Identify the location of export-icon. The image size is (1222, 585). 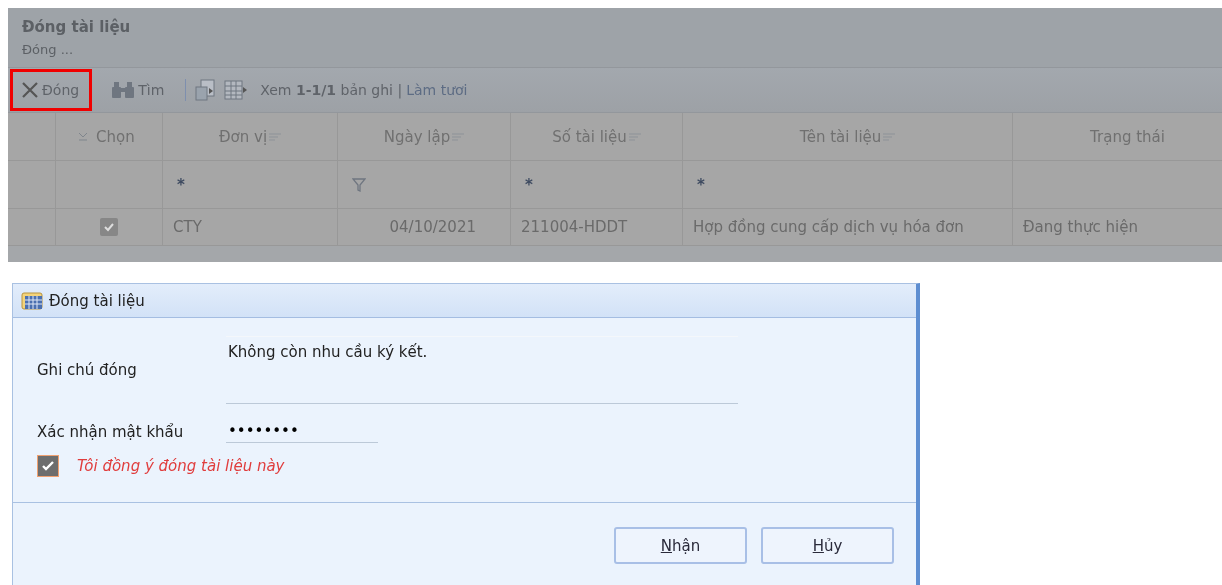
(205, 90).